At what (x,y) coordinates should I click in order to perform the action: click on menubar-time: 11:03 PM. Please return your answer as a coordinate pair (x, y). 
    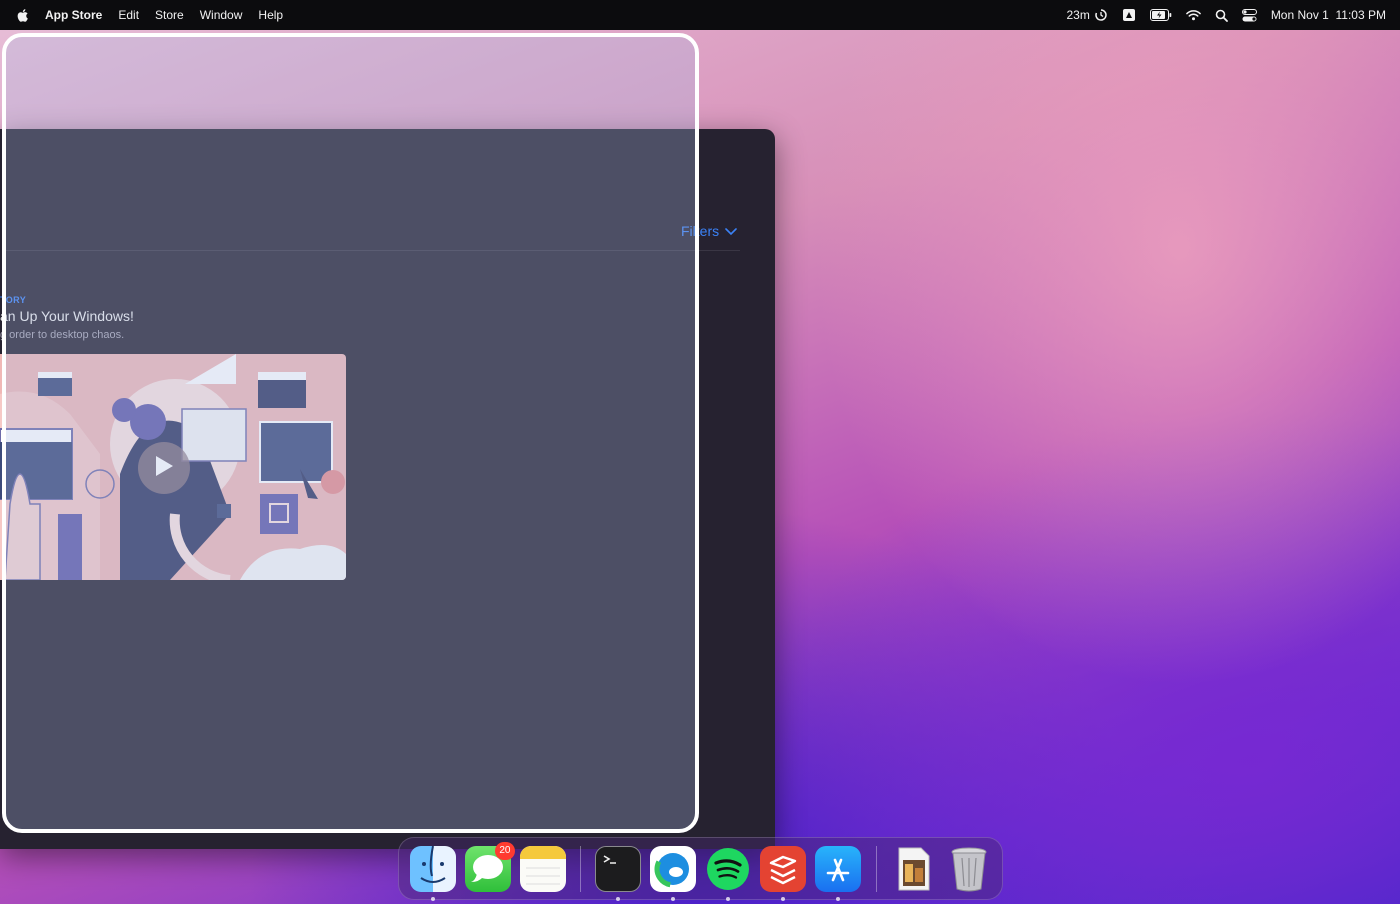
    Looking at the image, I should click on (1360, 15).